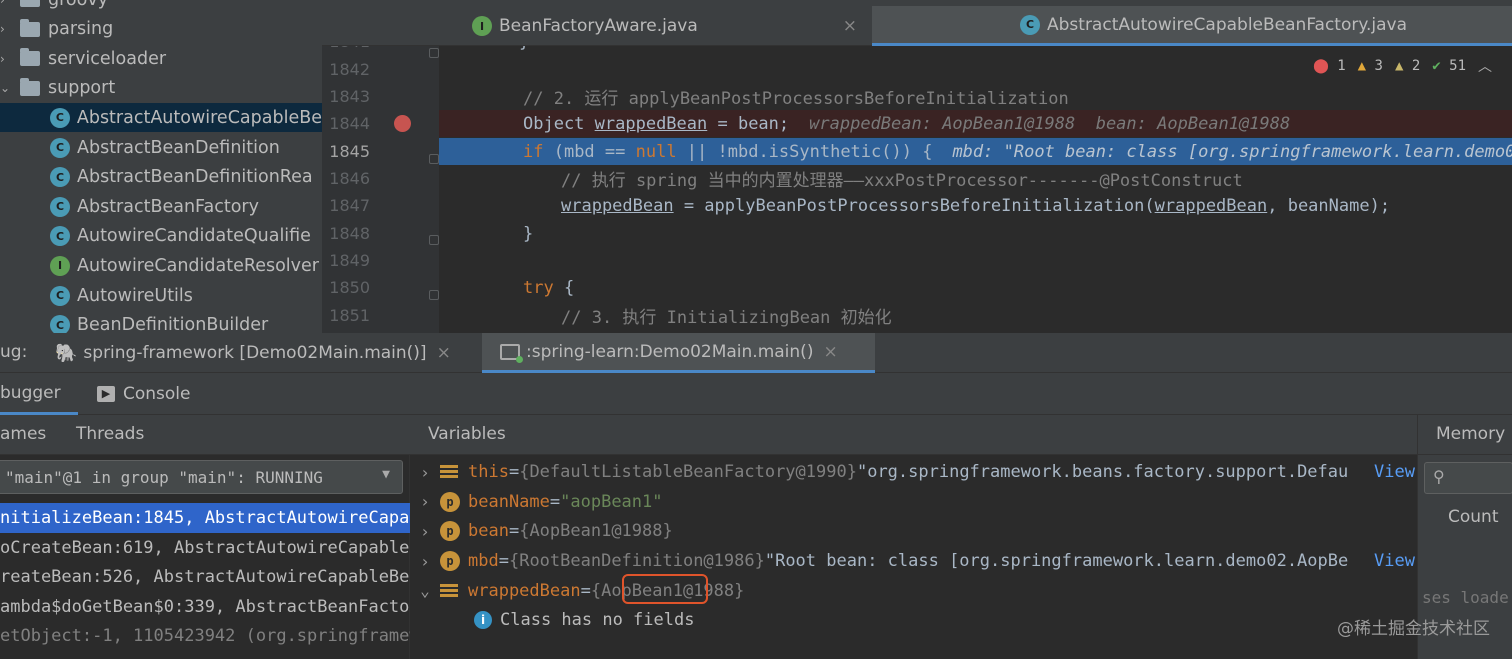 Image resolution: width=1512 pixels, height=659 pixels. Describe the element at coordinates (349, 69) in the screenshot. I see `line-number: 1842` at that location.